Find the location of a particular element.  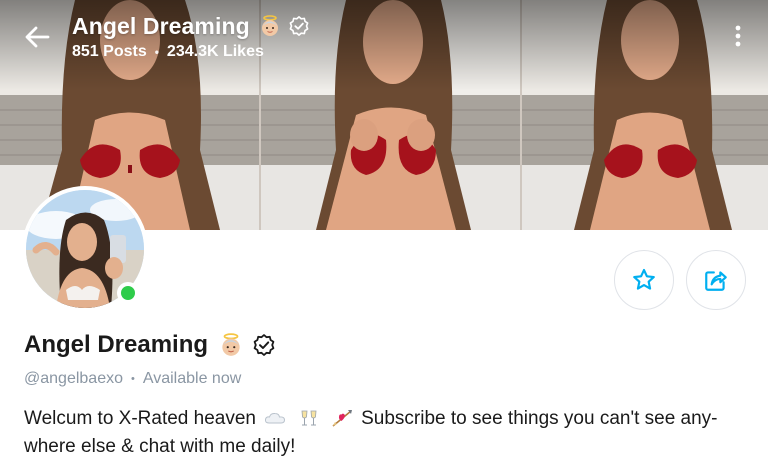

back-arrow-icon is located at coordinates (37, 37).